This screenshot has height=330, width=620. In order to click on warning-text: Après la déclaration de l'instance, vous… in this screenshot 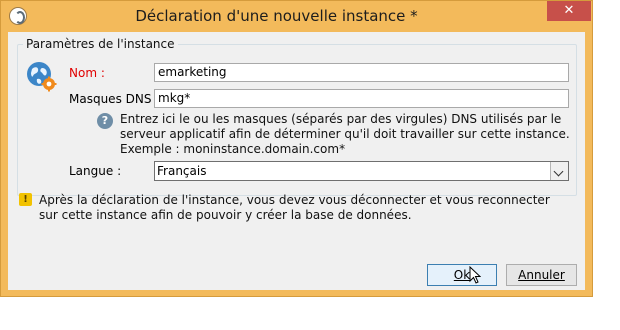, I will do `click(294, 208)`.